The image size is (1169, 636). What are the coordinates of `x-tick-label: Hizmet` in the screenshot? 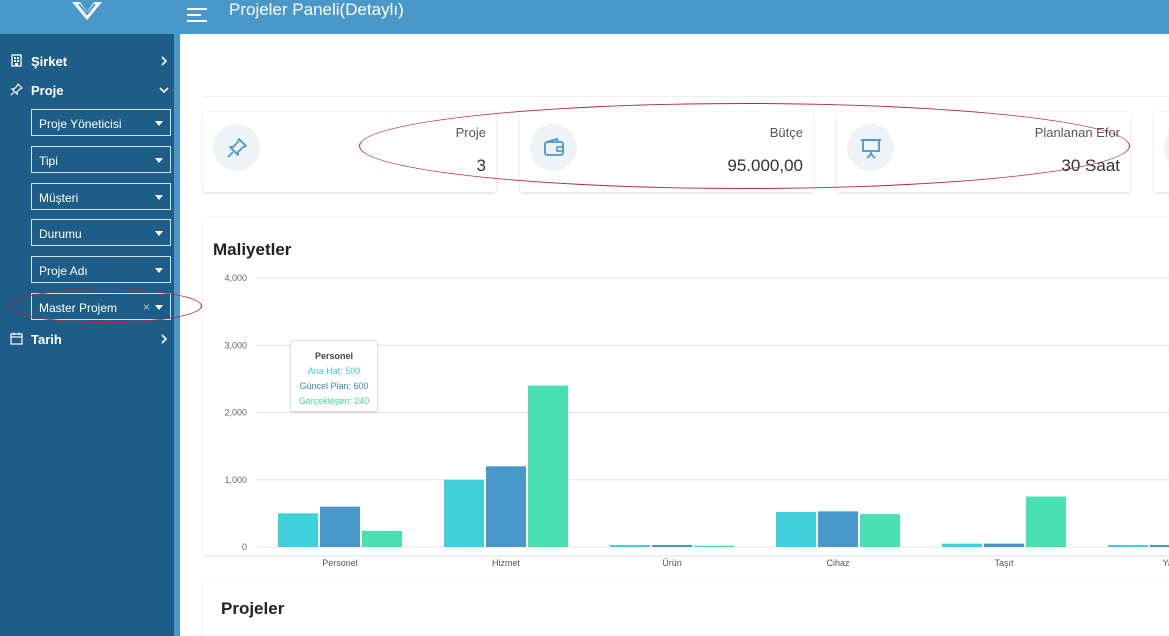 It's located at (506, 563).